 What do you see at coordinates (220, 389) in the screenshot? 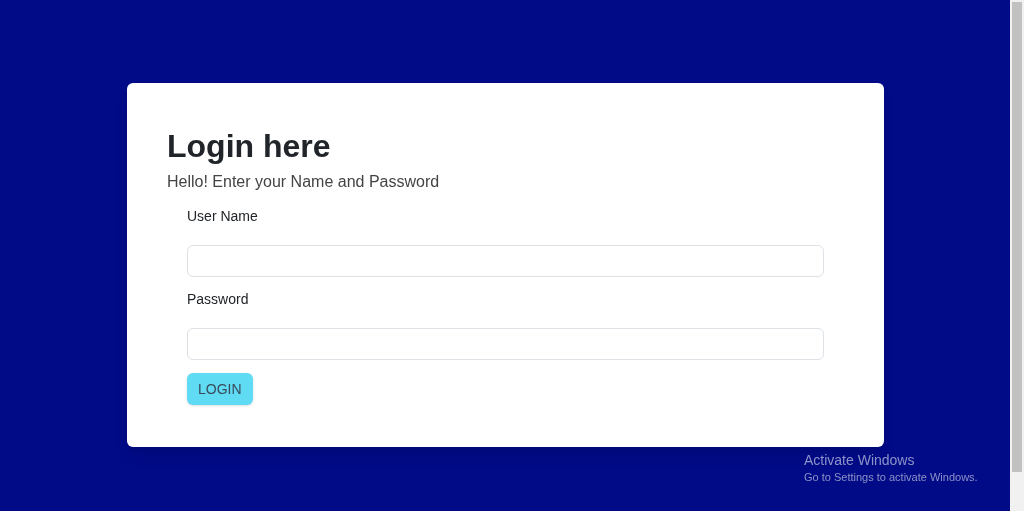
I see `login-button: LOGIN` at bounding box center [220, 389].